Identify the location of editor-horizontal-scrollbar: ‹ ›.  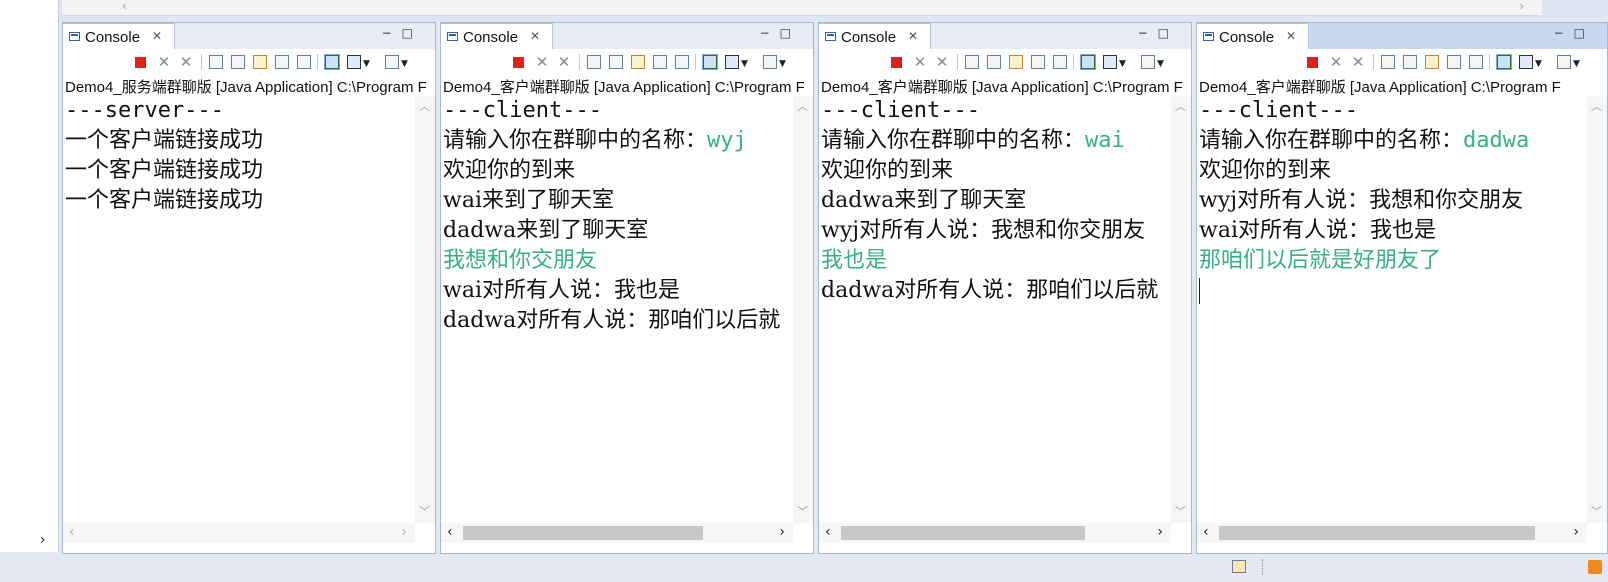
(802, 8).